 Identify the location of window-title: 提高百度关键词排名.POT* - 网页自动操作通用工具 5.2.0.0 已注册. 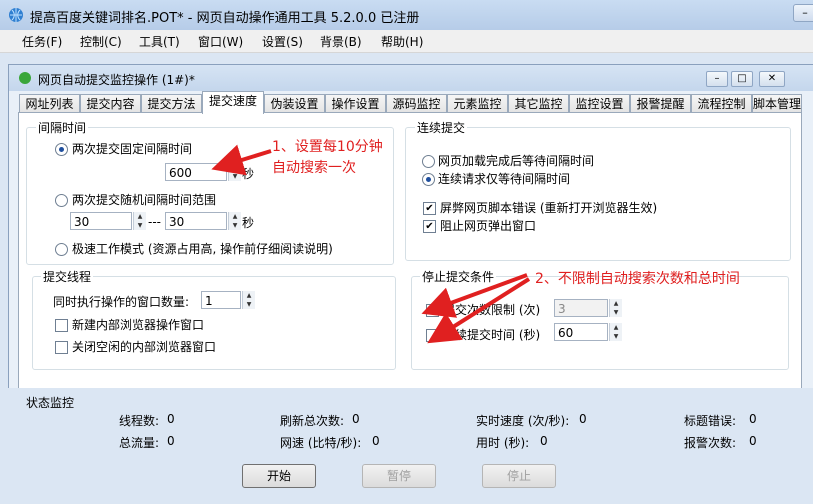
(225, 18).